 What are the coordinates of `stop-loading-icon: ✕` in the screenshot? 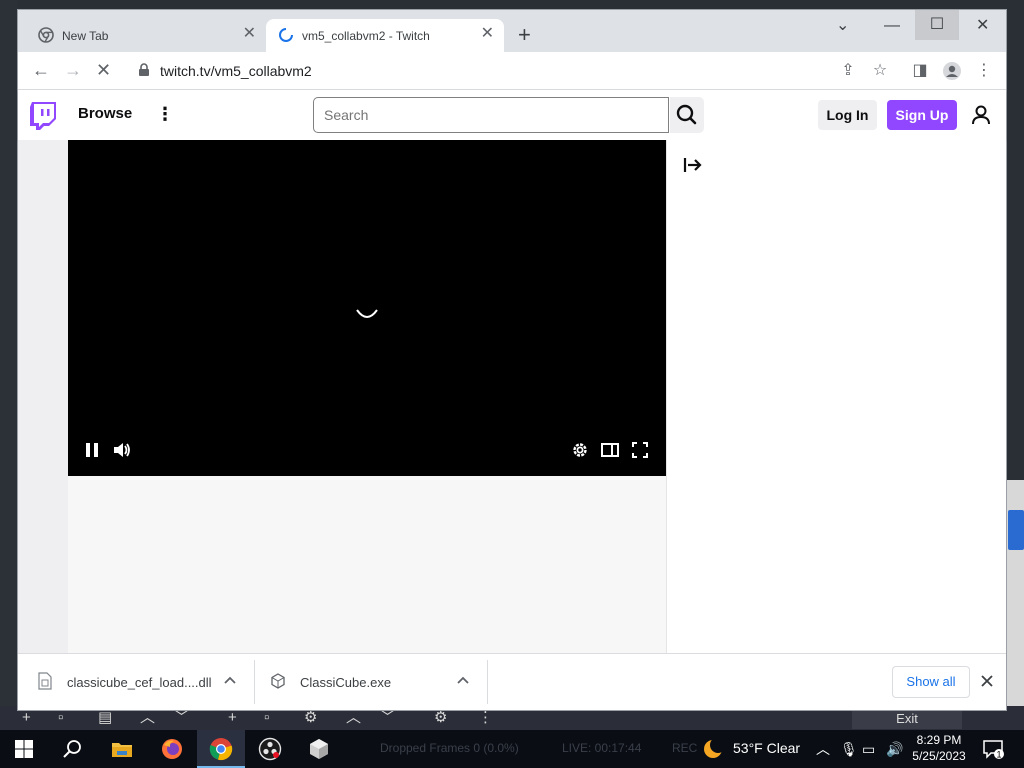 It's located at (103, 70).